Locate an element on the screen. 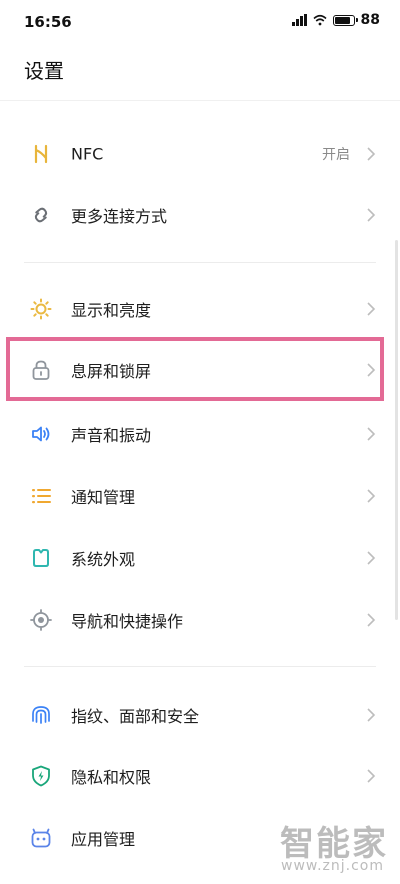 The width and height of the screenshot is (400, 884). shield-icon is located at coordinates (41, 776).